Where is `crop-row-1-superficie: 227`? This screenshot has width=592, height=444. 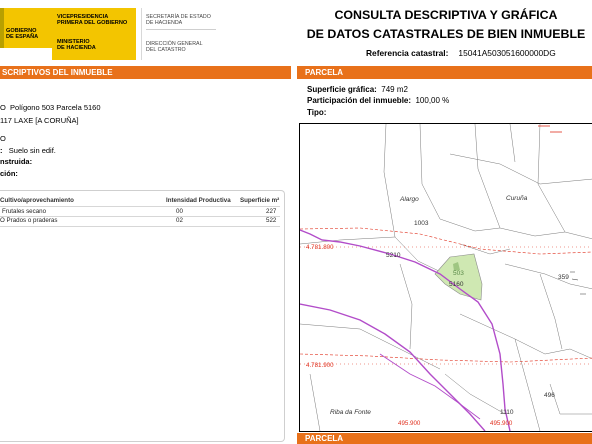
crop-row-1-superficie: 227 is located at coordinates (271, 211).